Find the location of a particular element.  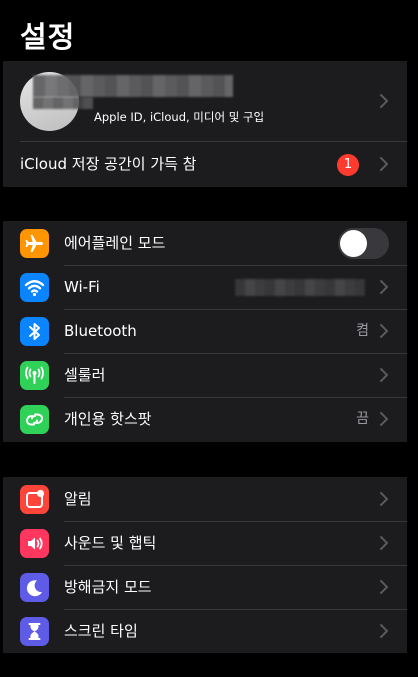

moon-icon is located at coordinates (34, 587).